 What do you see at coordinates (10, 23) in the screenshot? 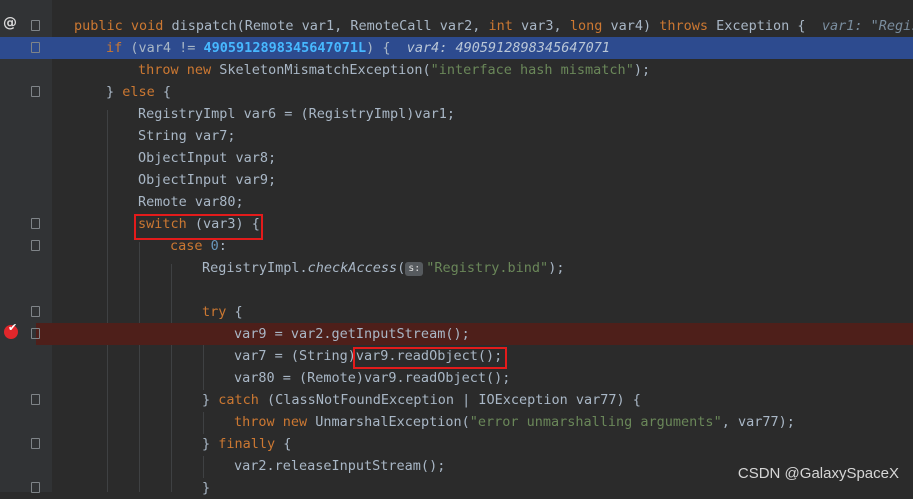
I see `override-icon: @` at bounding box center [10, 23].